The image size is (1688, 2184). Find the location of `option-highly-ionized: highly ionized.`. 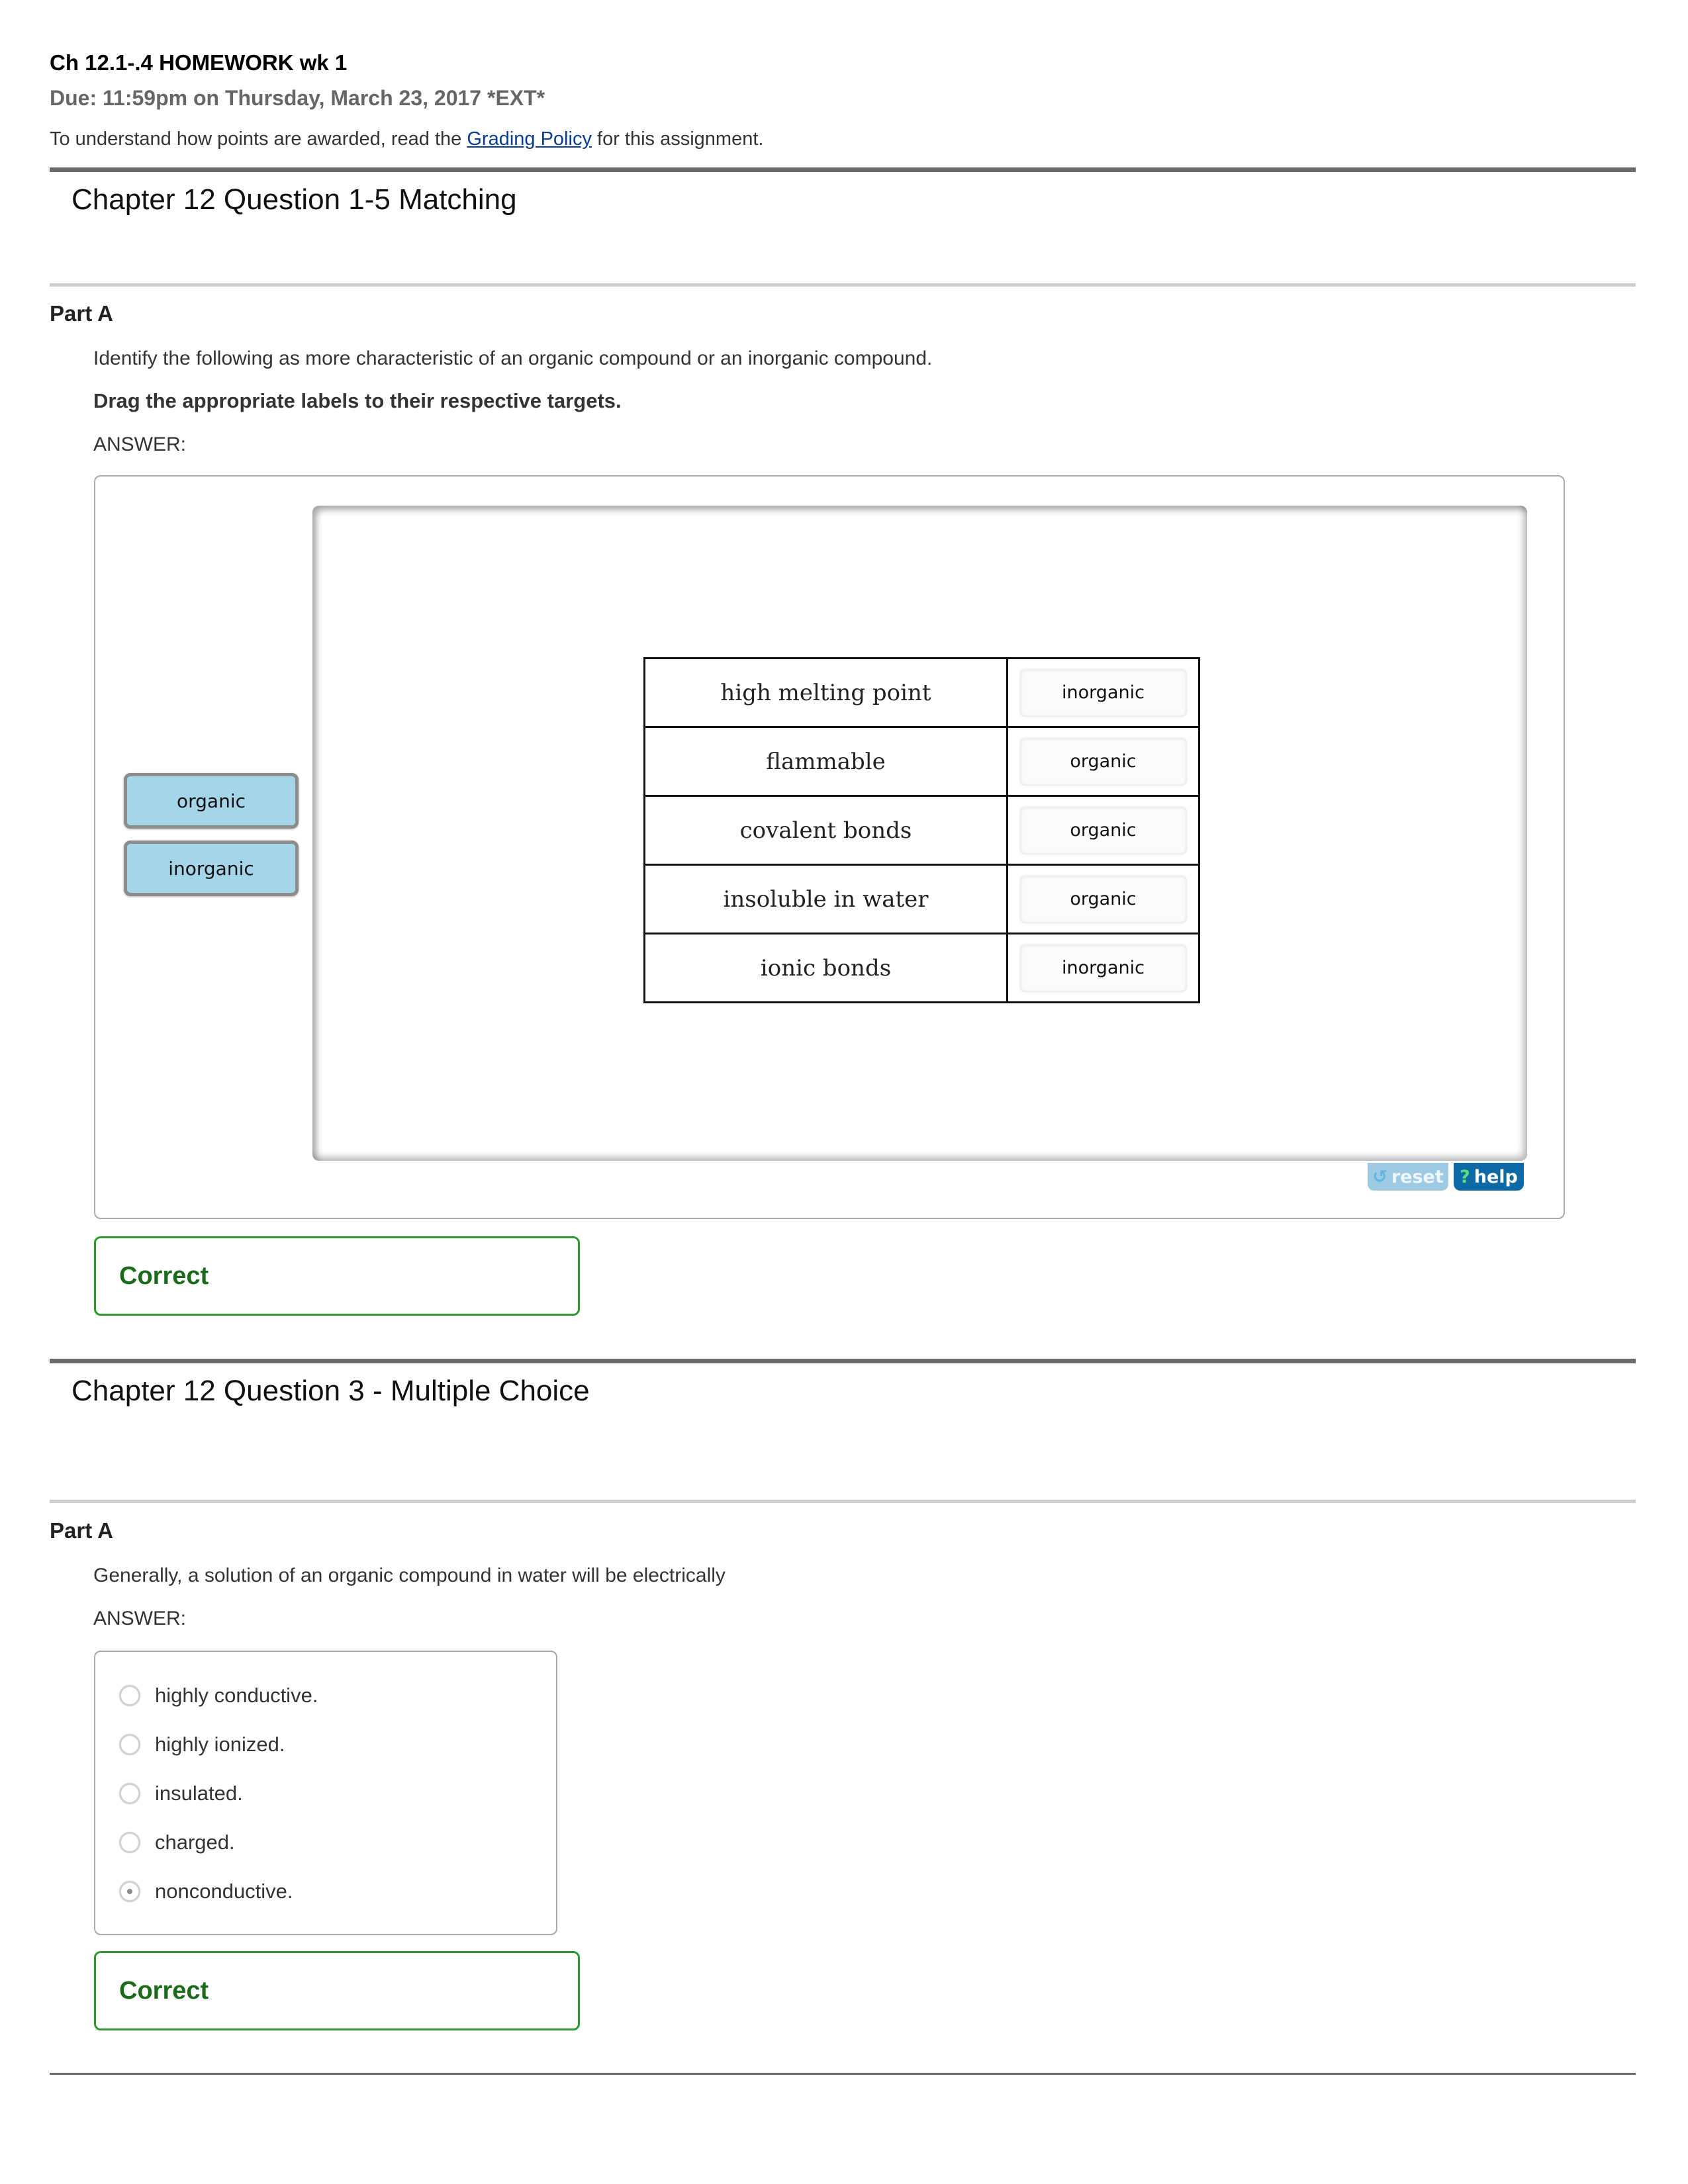

option-highly-ionized: highly ionized. is located at coordinates (202, 1744).